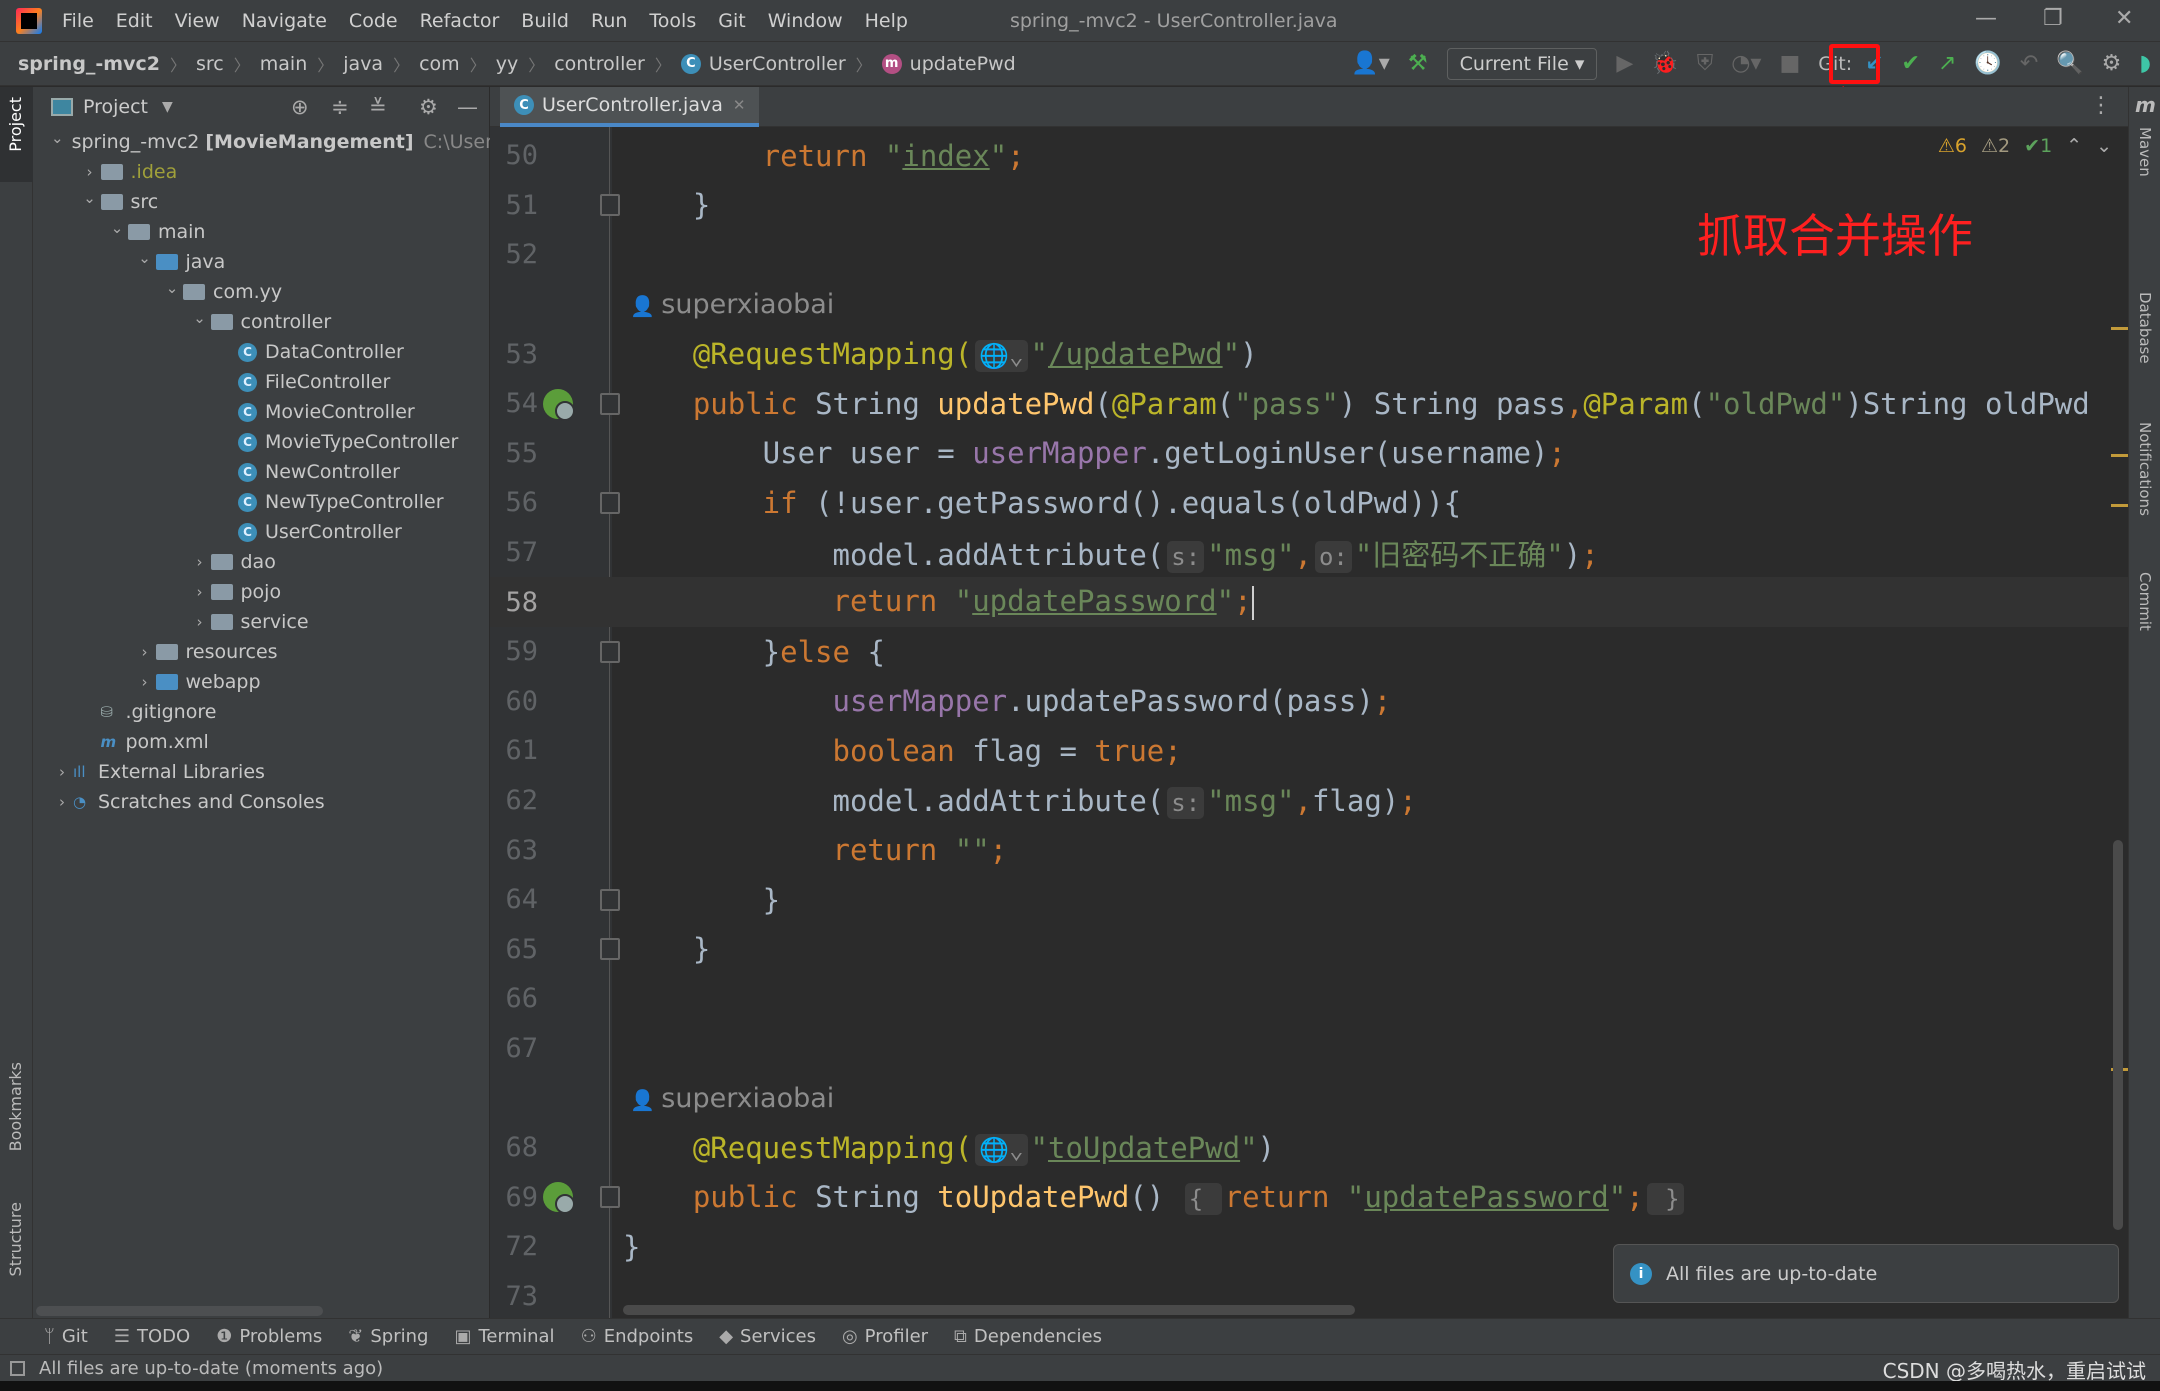 The width and height of the screenshot is (2160, 1391). What do you see at coordinates (89, 64) in the screenshot?
I see `breadcrumb-item: spring_-mvc2` at bounding box center [89, 64].